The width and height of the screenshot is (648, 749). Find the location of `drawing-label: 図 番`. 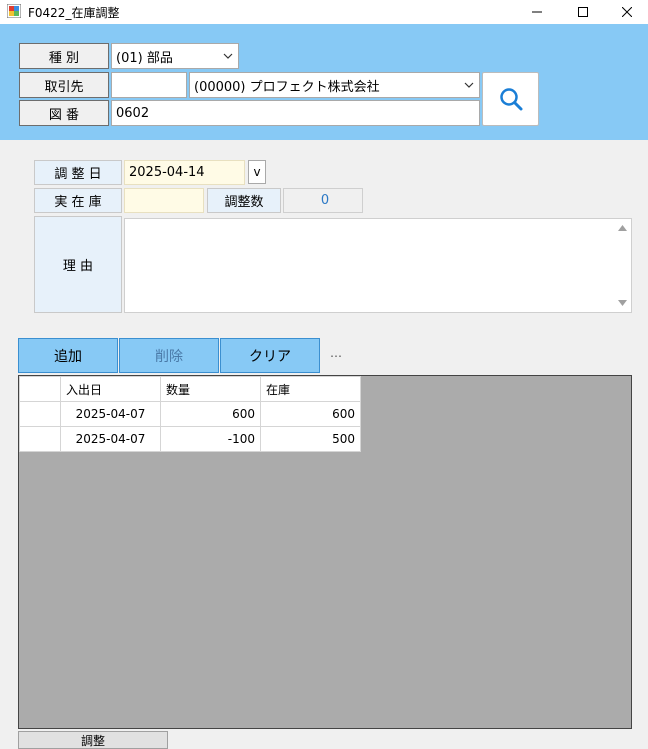

drawing-label: 図 番 is located at coordinates (64, 113).